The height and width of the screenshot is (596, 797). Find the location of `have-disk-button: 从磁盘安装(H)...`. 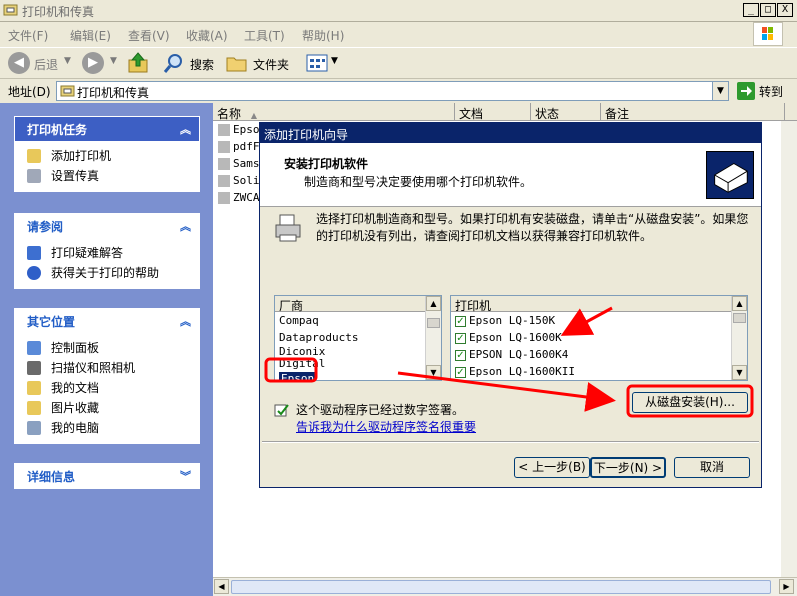

have-disk-button: 从磁盘安装(H)... is located at coordinates (690, 402).